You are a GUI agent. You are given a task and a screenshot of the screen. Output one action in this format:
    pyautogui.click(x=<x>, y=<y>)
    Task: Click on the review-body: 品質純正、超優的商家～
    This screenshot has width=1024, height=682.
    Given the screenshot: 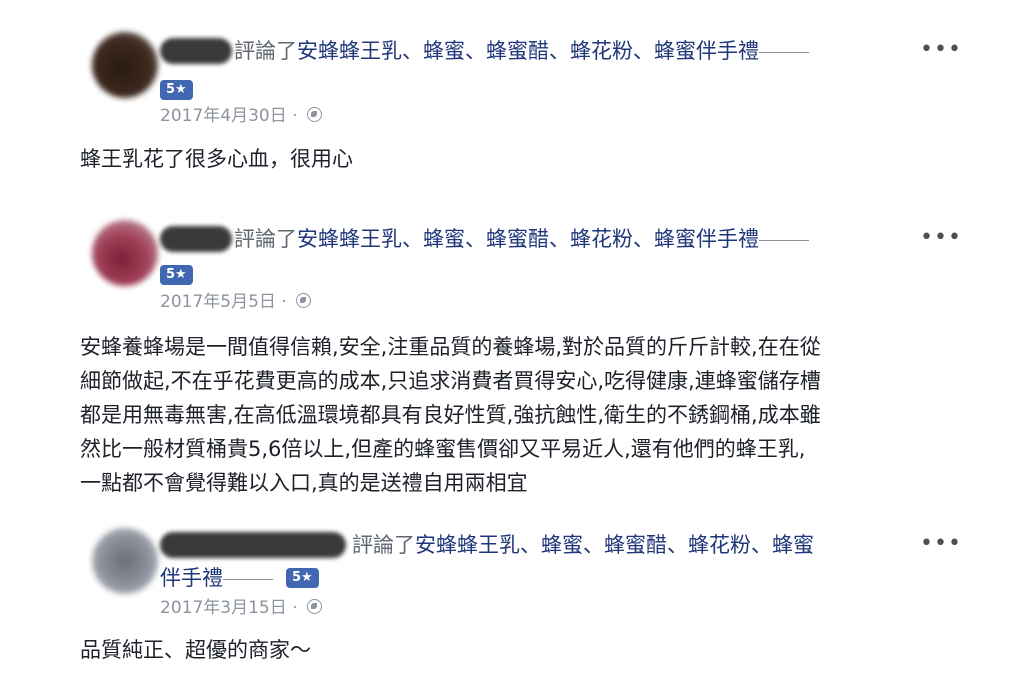 What is the action you would take?
    pyautogui.click(x=195, y=650)
    